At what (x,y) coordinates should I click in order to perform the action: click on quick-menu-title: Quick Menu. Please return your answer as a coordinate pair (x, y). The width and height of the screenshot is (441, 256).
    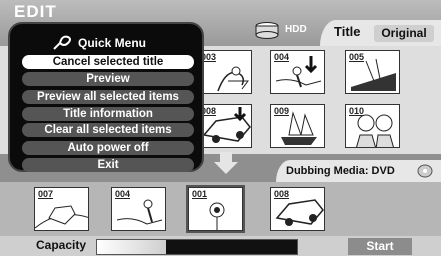
    Looking at the image, I should click on (112, 43).